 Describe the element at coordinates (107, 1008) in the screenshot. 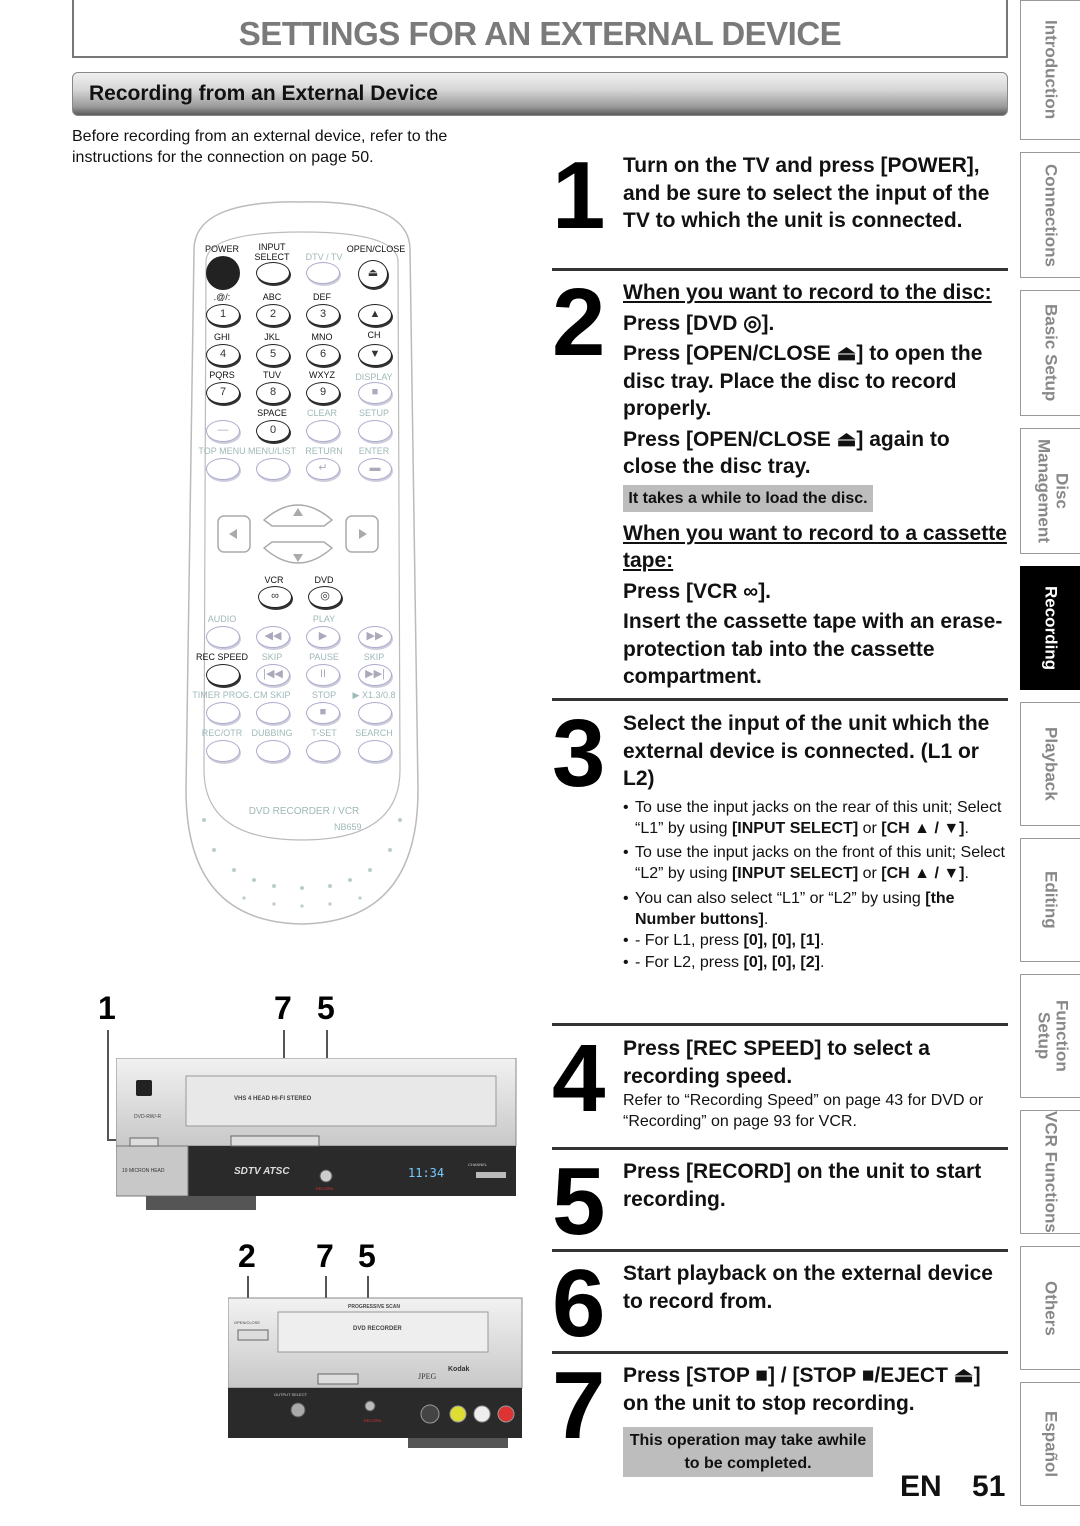

I see `callout-1: 1` at that location.